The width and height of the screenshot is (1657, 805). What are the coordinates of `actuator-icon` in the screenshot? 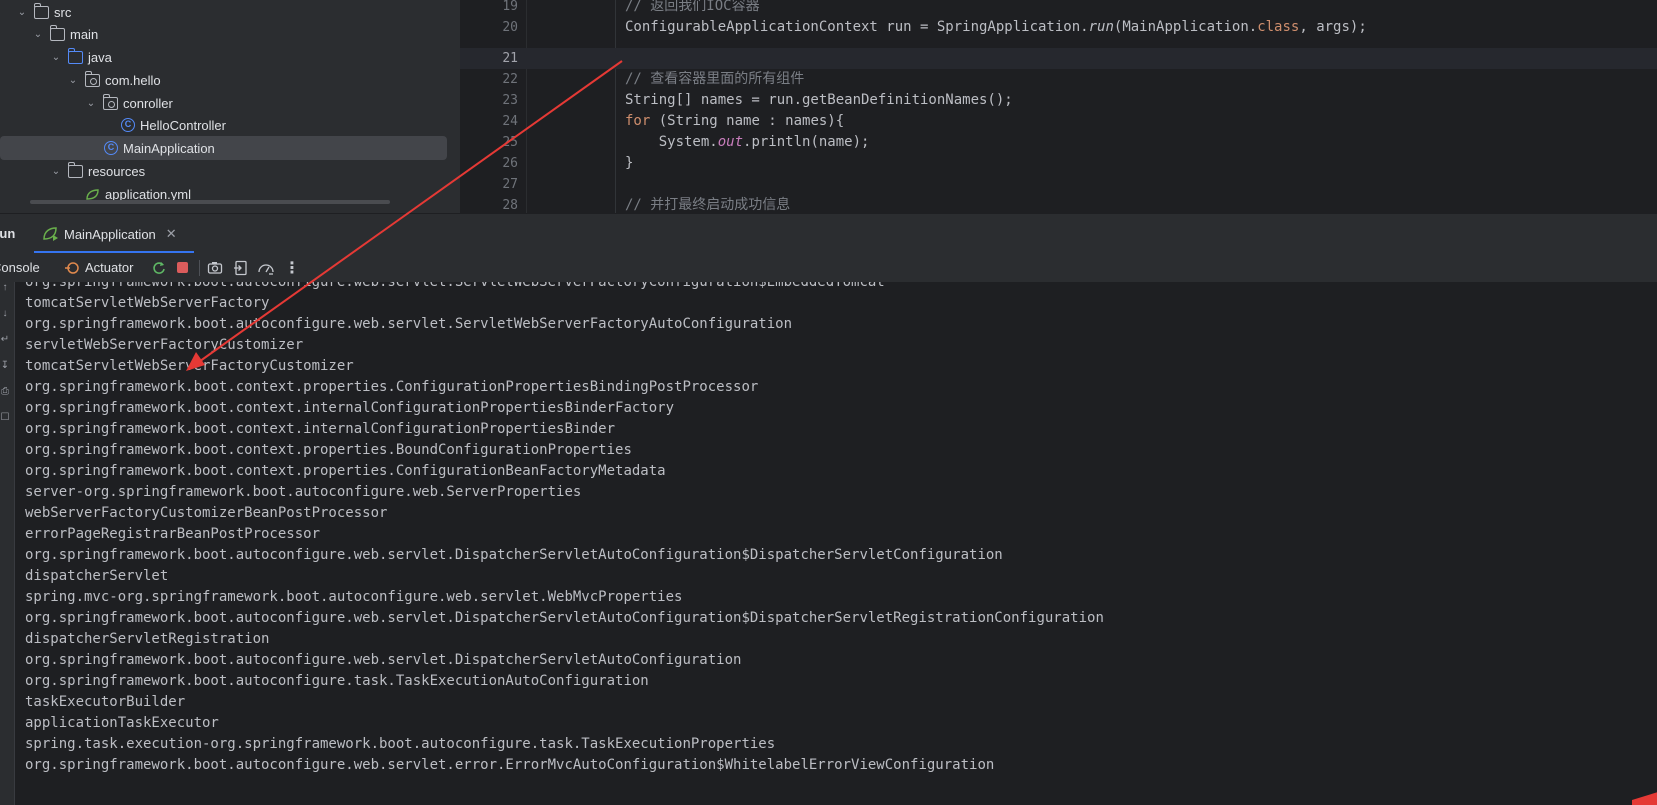 It's located at (72, 267).